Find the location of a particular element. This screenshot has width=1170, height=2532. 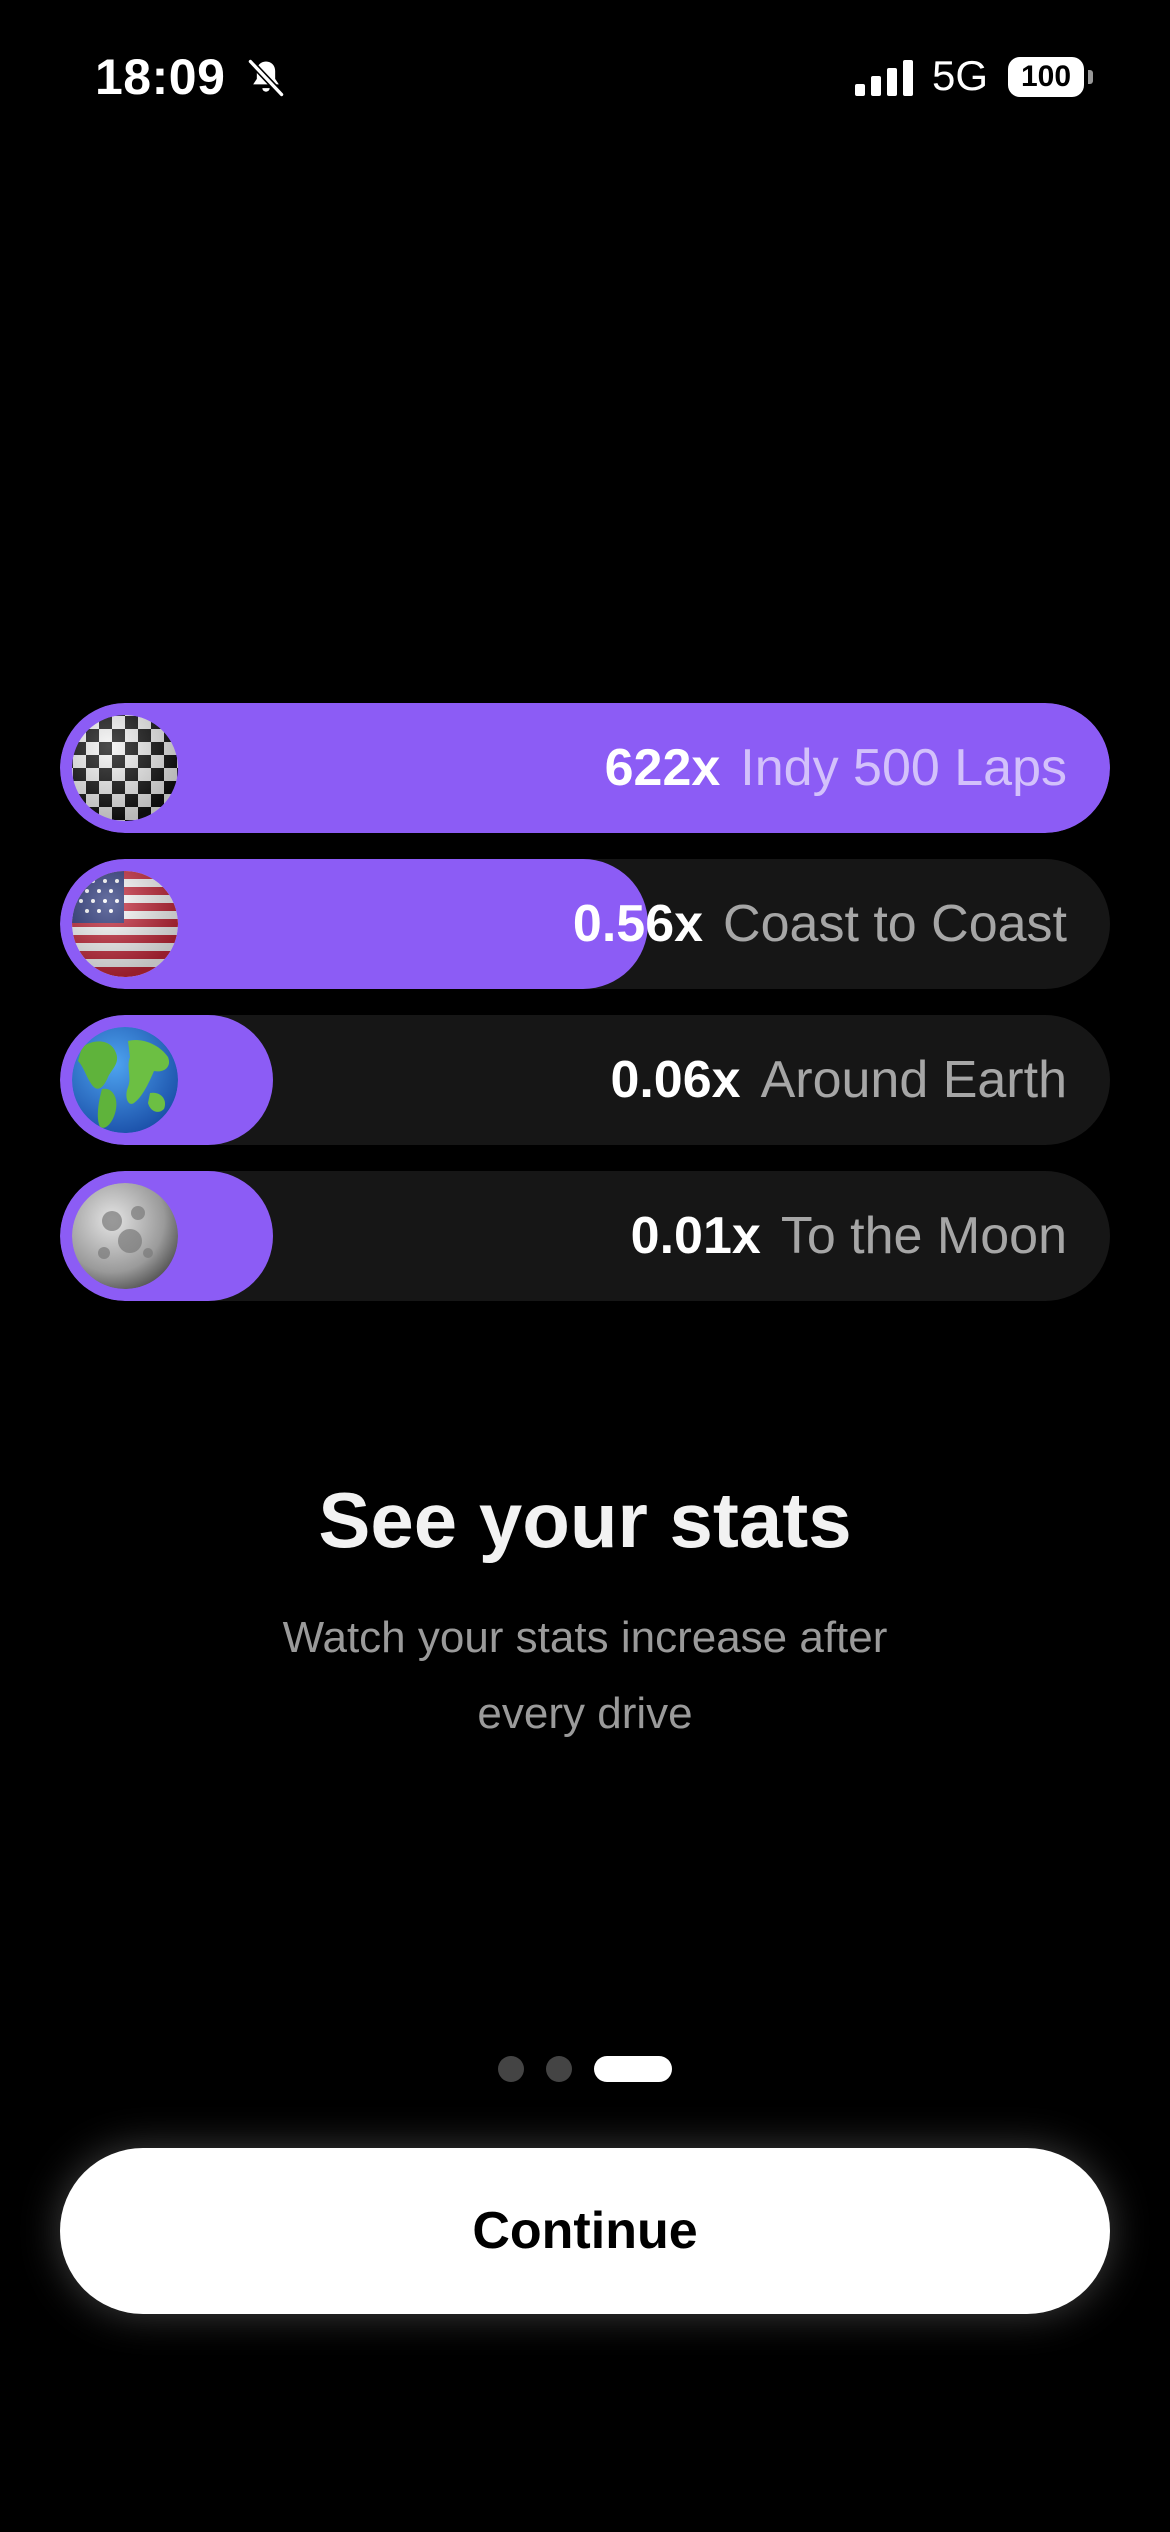

page-indicator is located at coordinates (585, 2069).